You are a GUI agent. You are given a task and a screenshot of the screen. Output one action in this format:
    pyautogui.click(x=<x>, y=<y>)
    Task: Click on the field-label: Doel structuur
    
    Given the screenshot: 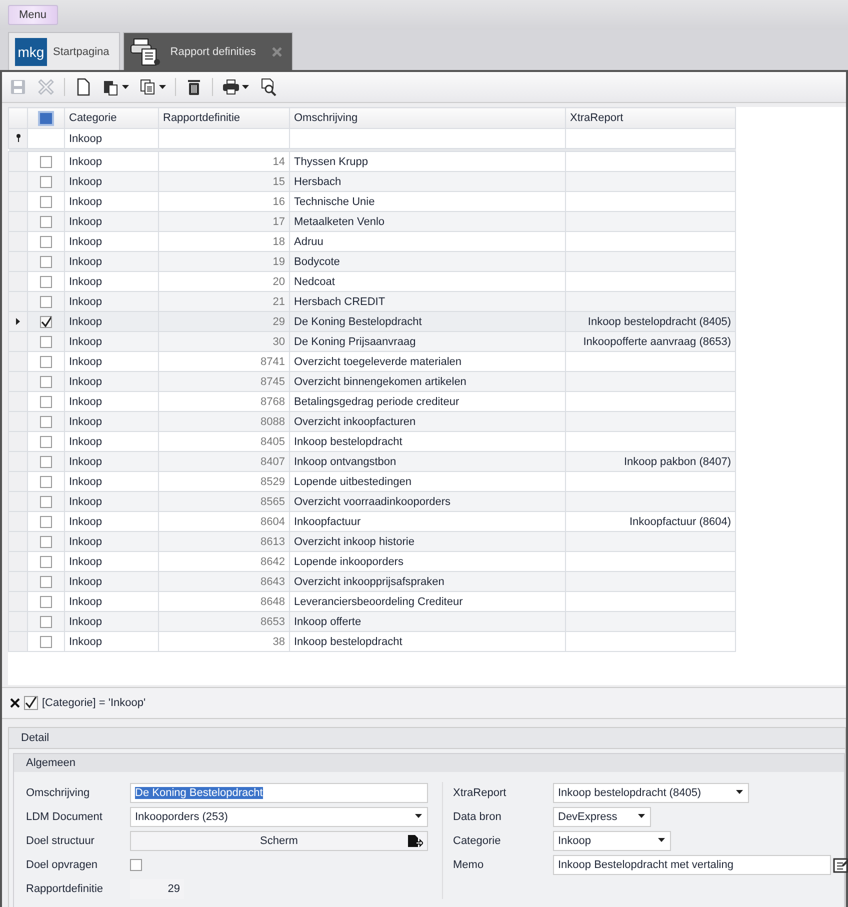 What is the action you would take?
    pyautogui.click(x=61, y=840)
    